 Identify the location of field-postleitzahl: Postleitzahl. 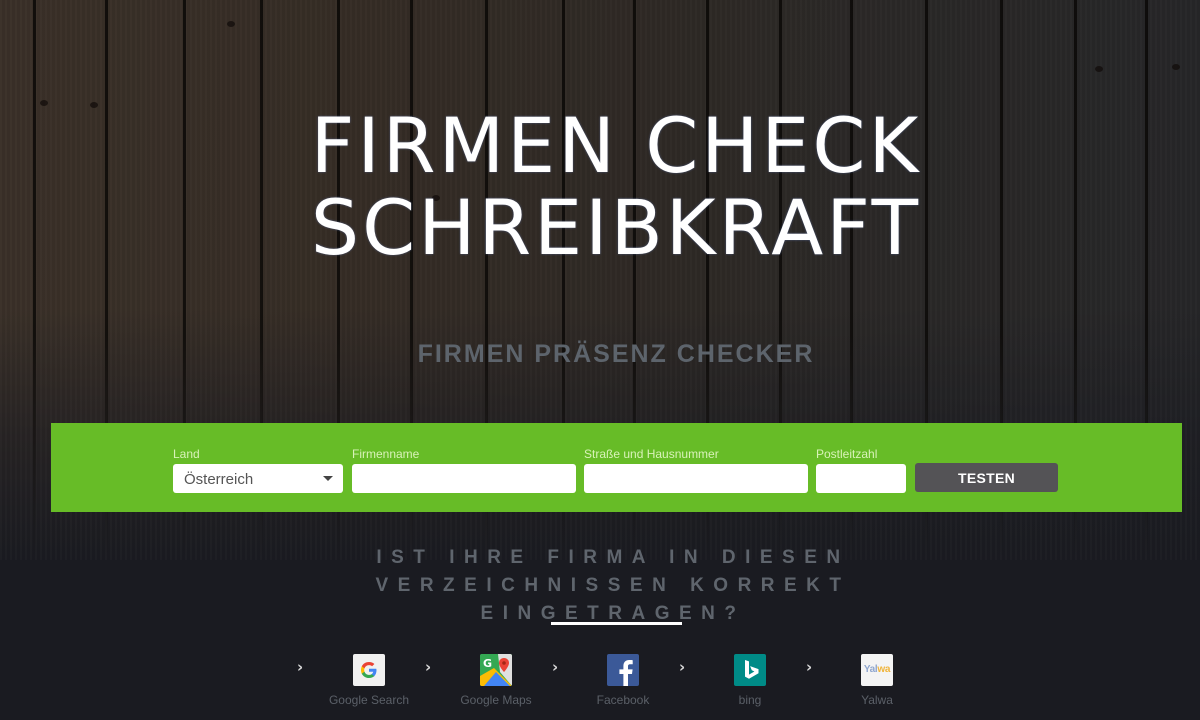
(861, 470).